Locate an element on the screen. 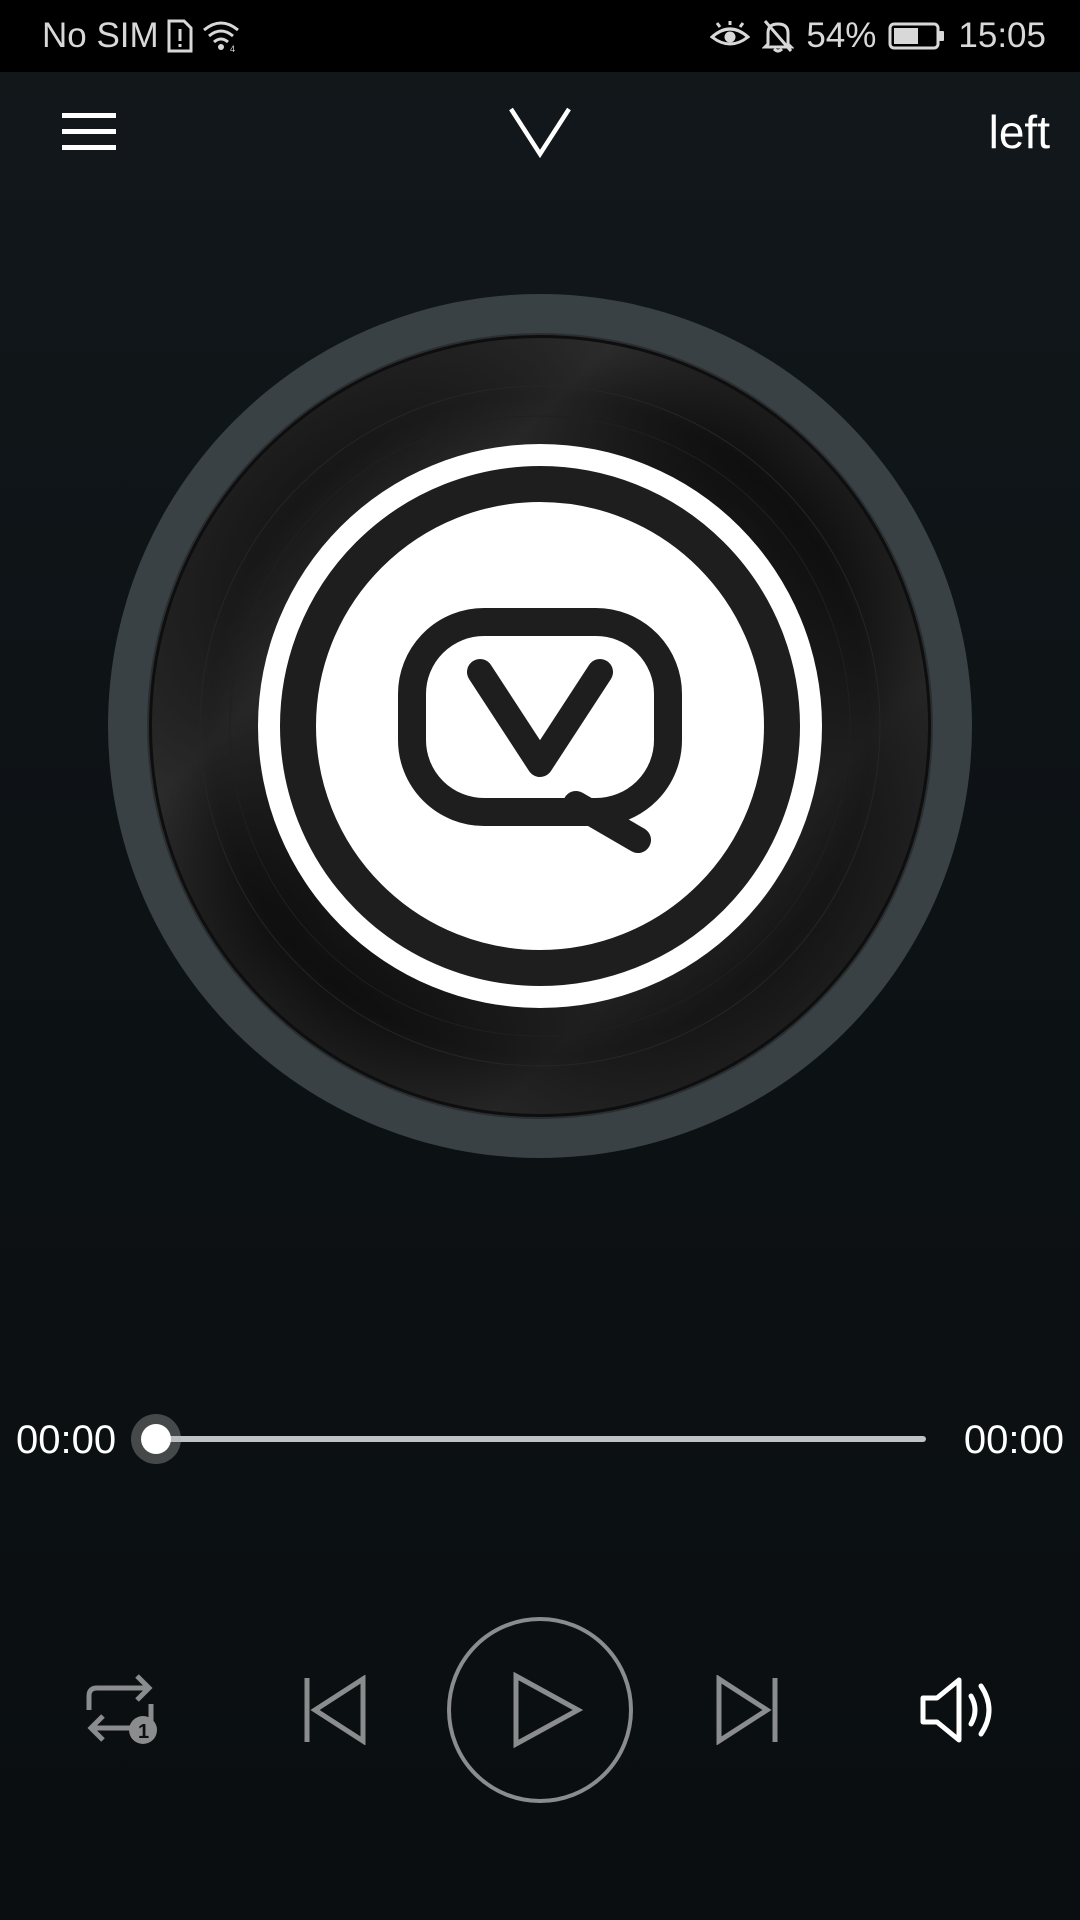 This screenshot has width=1080, height=1920. svg-text: 1 is located at coordinates (143, 1732).